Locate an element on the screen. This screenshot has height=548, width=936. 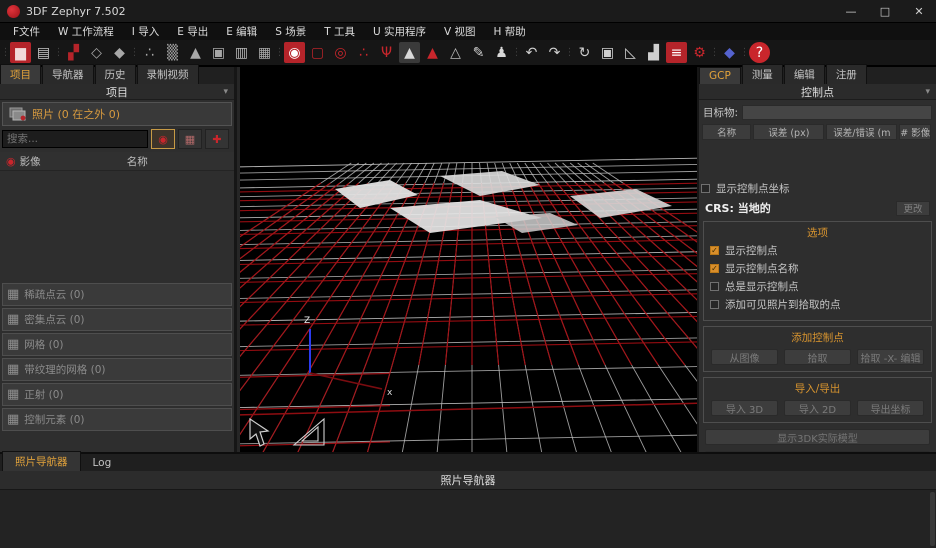
graph-nodes-icon: ∴ is located at coordinates (363, 52).